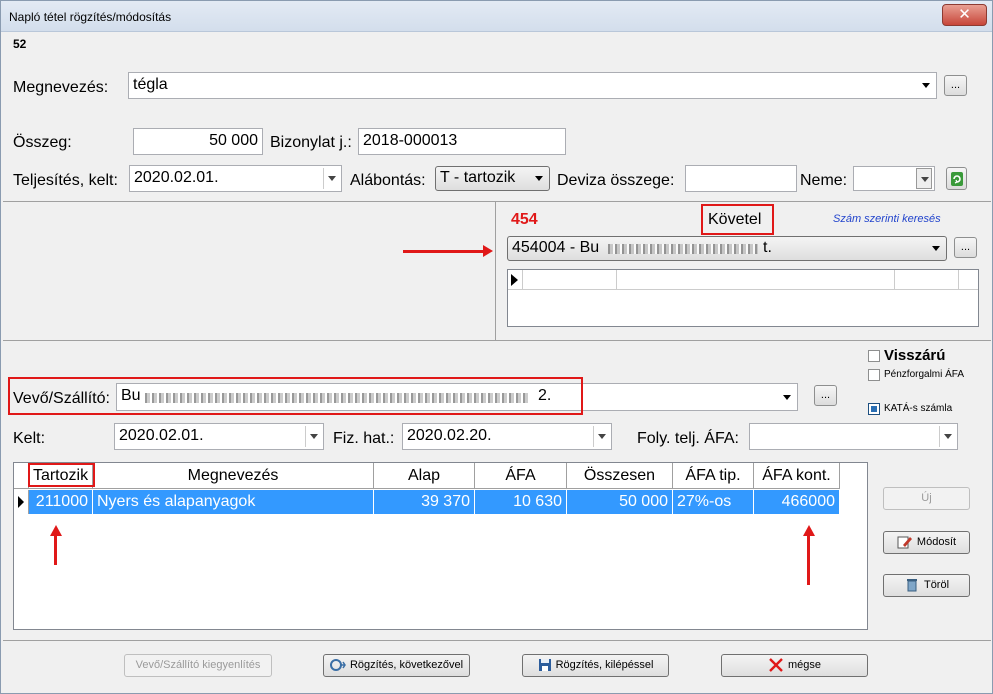 This screenshot has width=993, height=694. I want to click on floppy-disk-icon, so click(544, 665).